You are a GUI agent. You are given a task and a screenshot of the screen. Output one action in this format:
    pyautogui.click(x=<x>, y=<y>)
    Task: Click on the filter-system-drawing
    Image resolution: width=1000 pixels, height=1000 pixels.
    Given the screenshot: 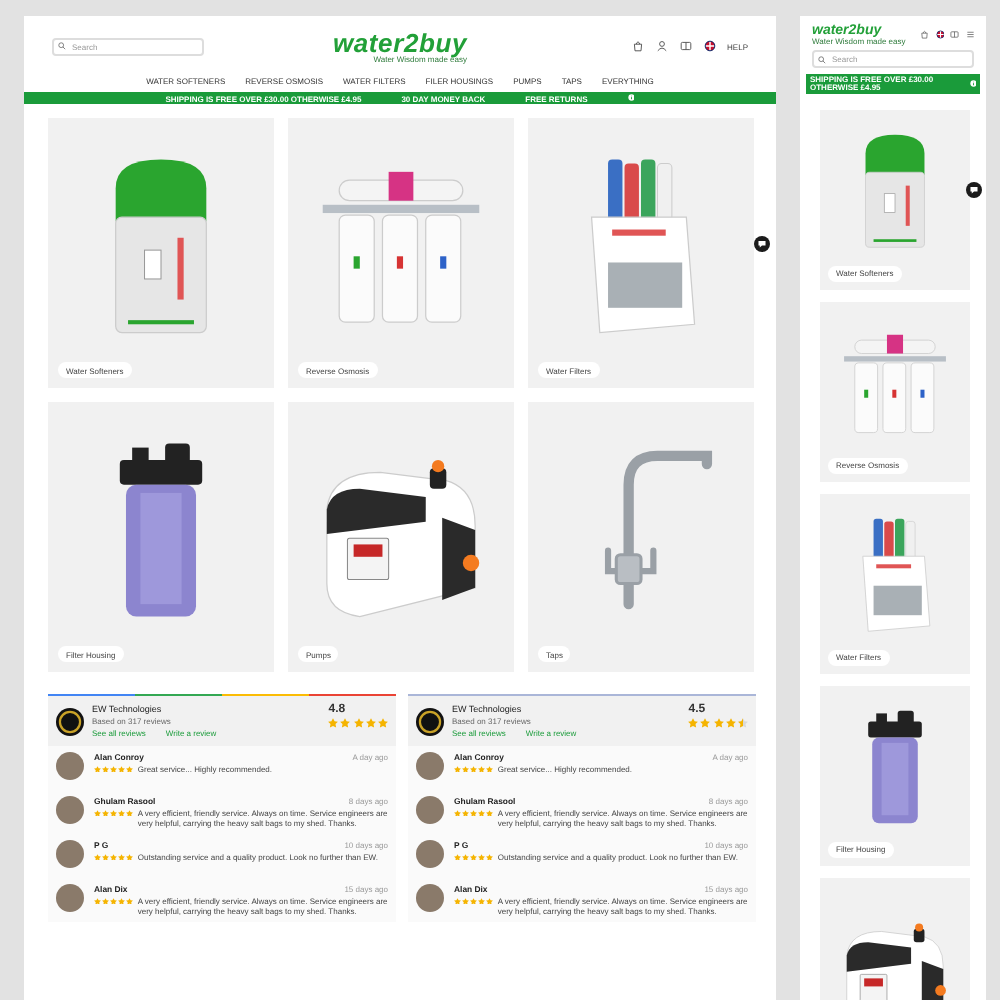 What is the action you would take?
    pyautogui.click(x=895, y=383)
    